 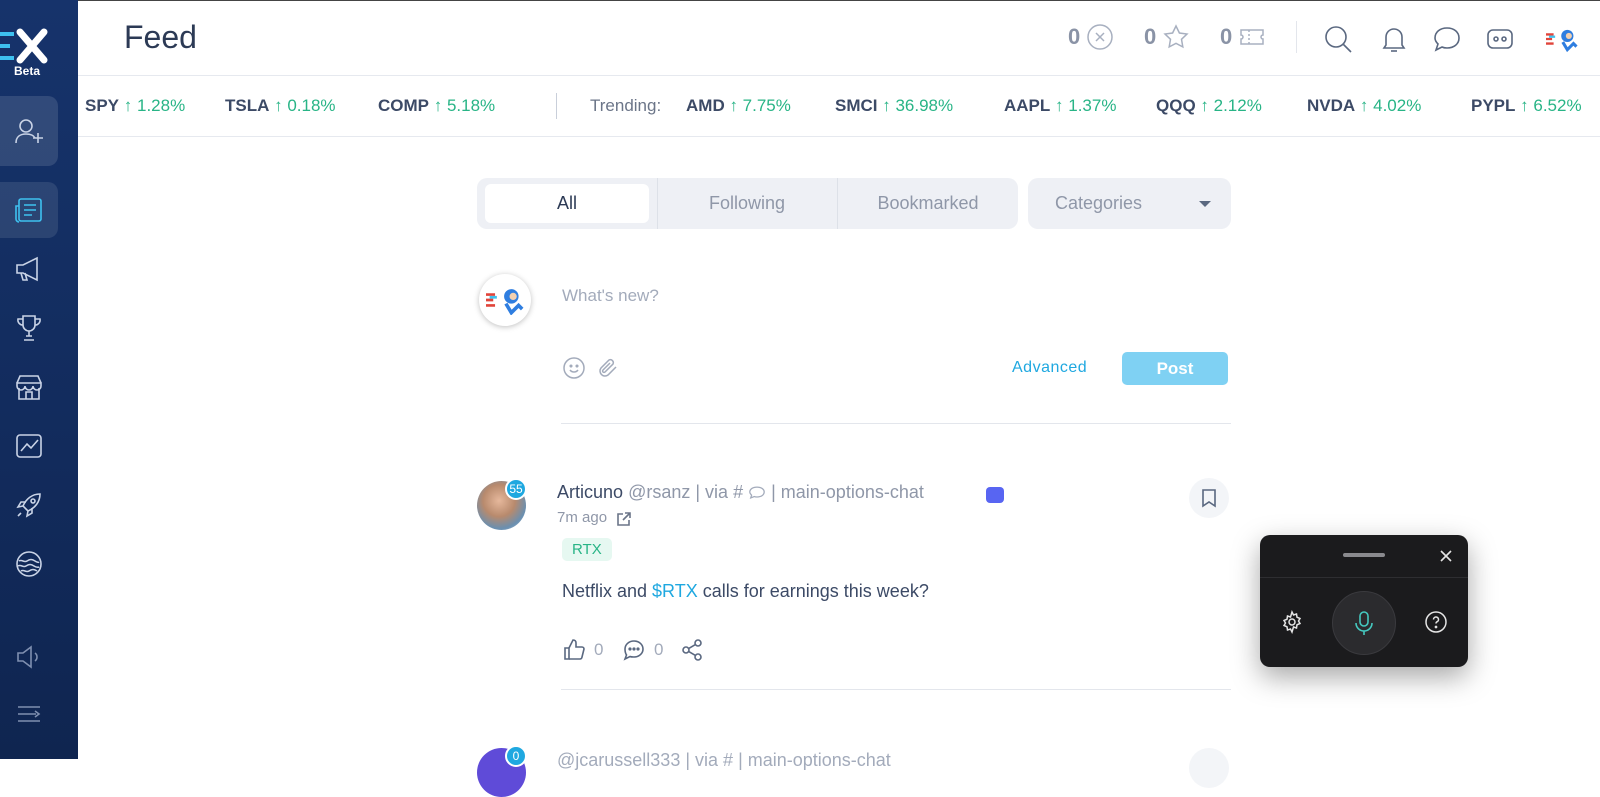 I want to click on ticker-tag: RTX, so click(x=587, y=549).